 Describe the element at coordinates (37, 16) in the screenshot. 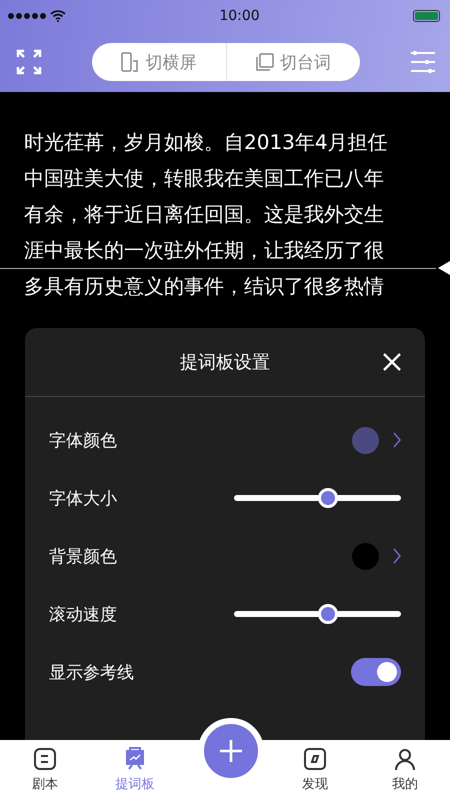

I see `signal-icon` at that location.